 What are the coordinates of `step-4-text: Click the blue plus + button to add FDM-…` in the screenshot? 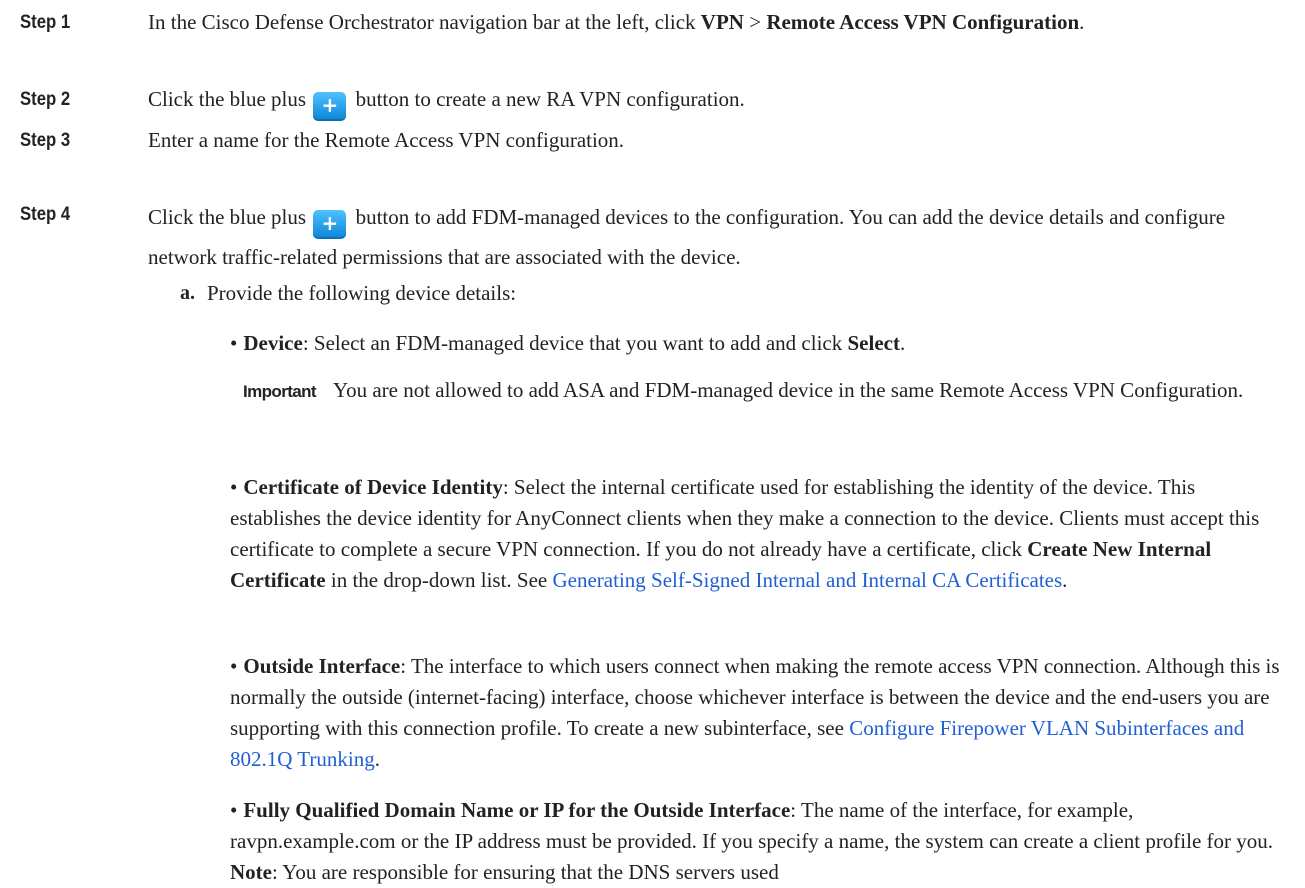 It's located at (687, 237).